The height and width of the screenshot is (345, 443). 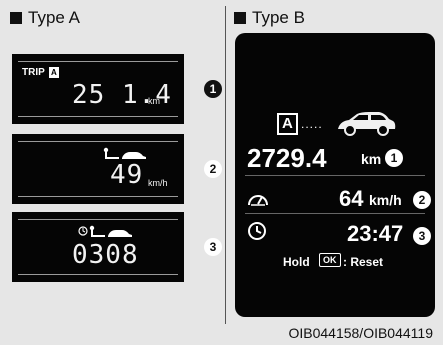 What do you see at coordinates (360, 333) in the screenshot?
I see `figure-code: OIB044158/OIB044119` at bounding box center [360, 333].